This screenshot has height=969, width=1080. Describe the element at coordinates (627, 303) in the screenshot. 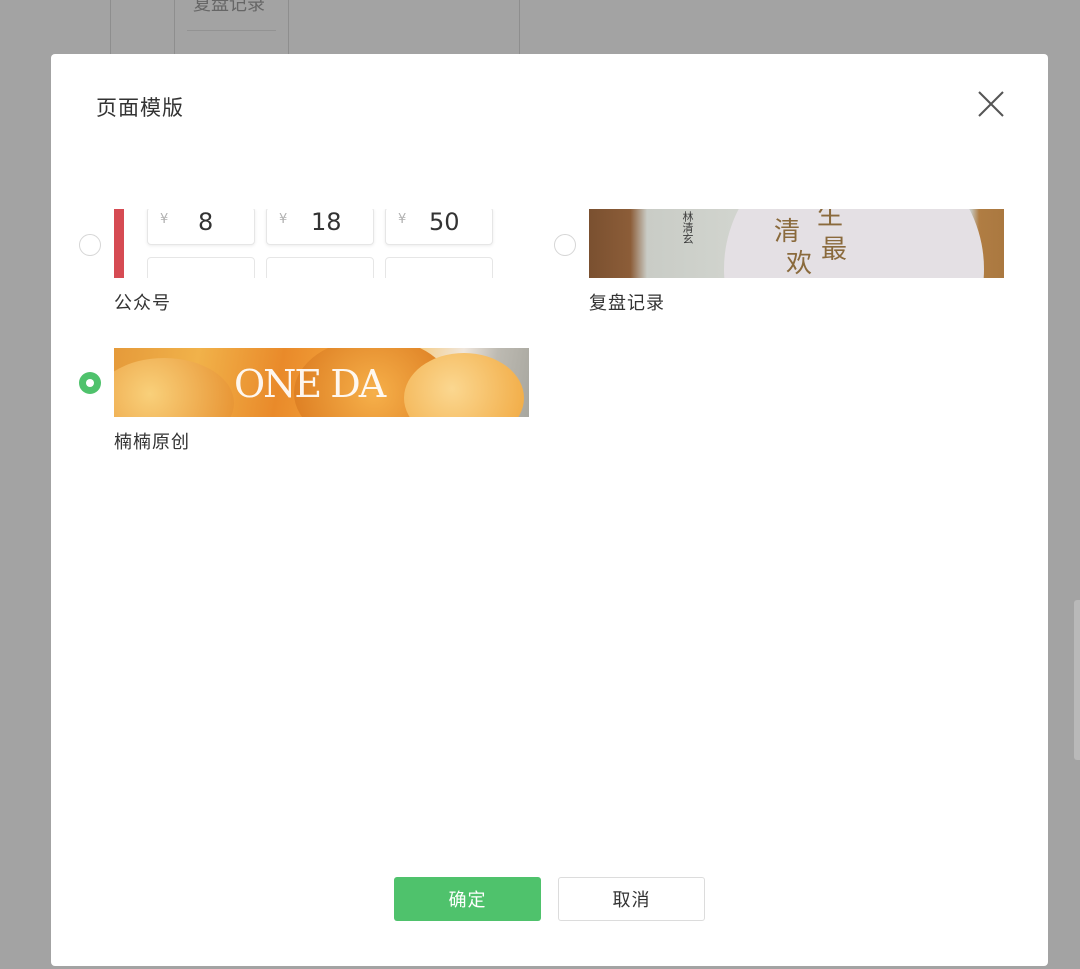

I see `option-label-fupan: 复盘记录` at that location.